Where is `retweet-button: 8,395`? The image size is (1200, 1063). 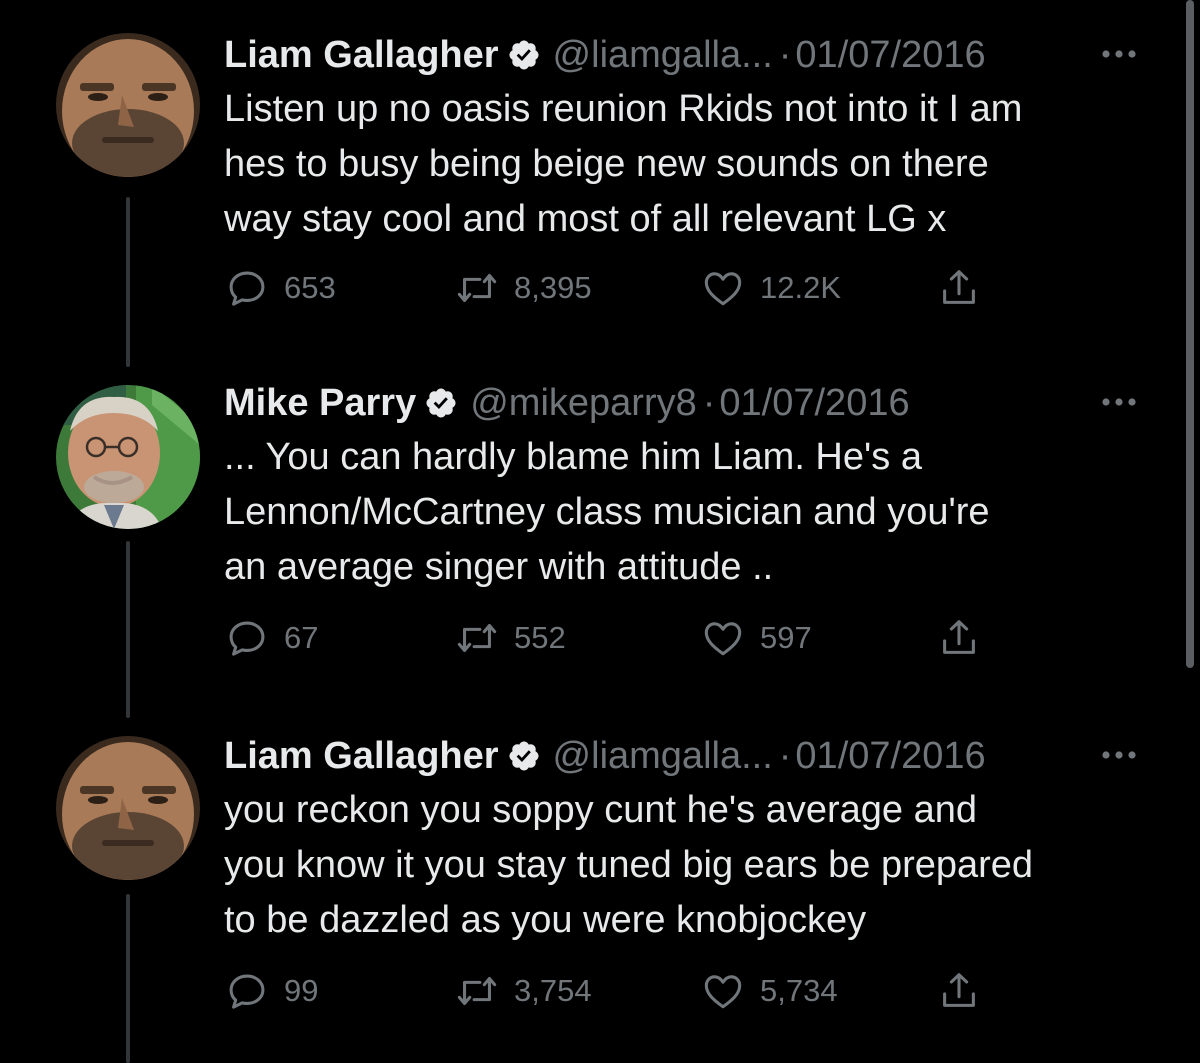 retweet-button: 8,395 is located at coordinates (523, 288).